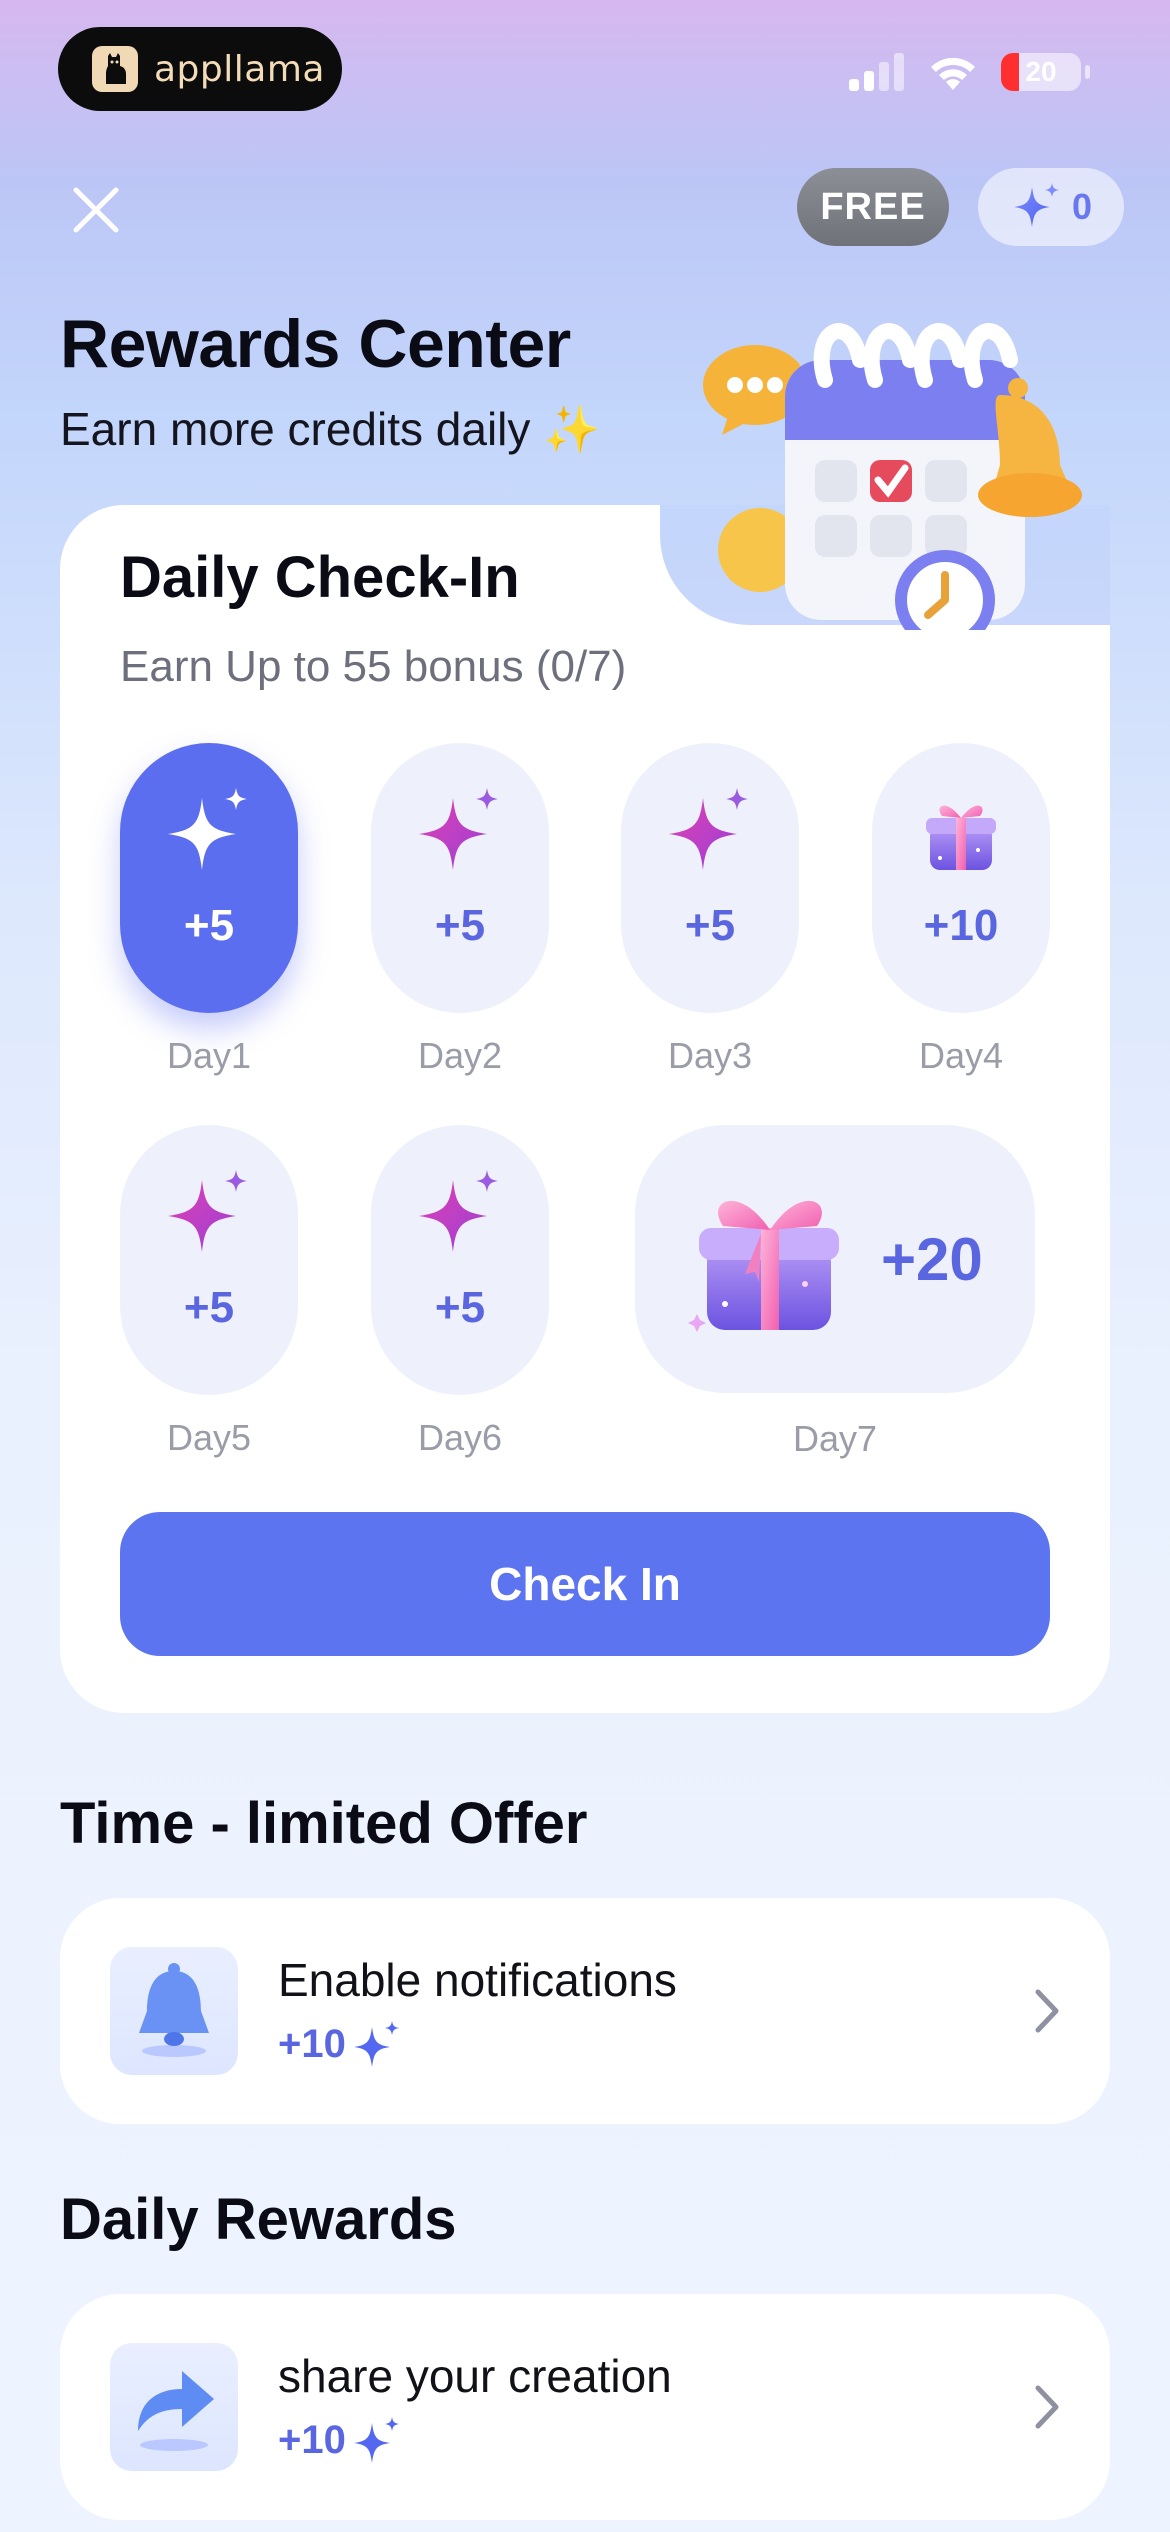 This screenshot has width=1170, height=2532. I want to click on page-title: Rewards Center, so click(315, 344).